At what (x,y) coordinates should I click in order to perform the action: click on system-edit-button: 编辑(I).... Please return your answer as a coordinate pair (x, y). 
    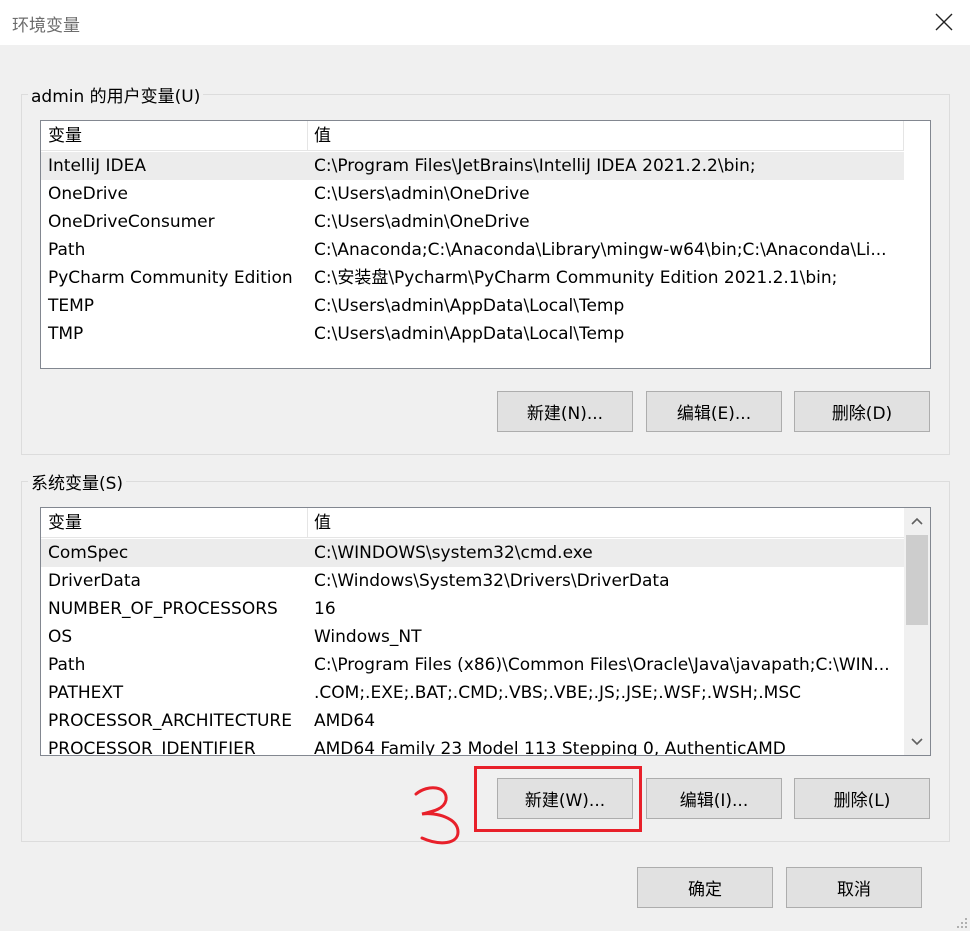
    Looking at the image, I should click on (714, 798).